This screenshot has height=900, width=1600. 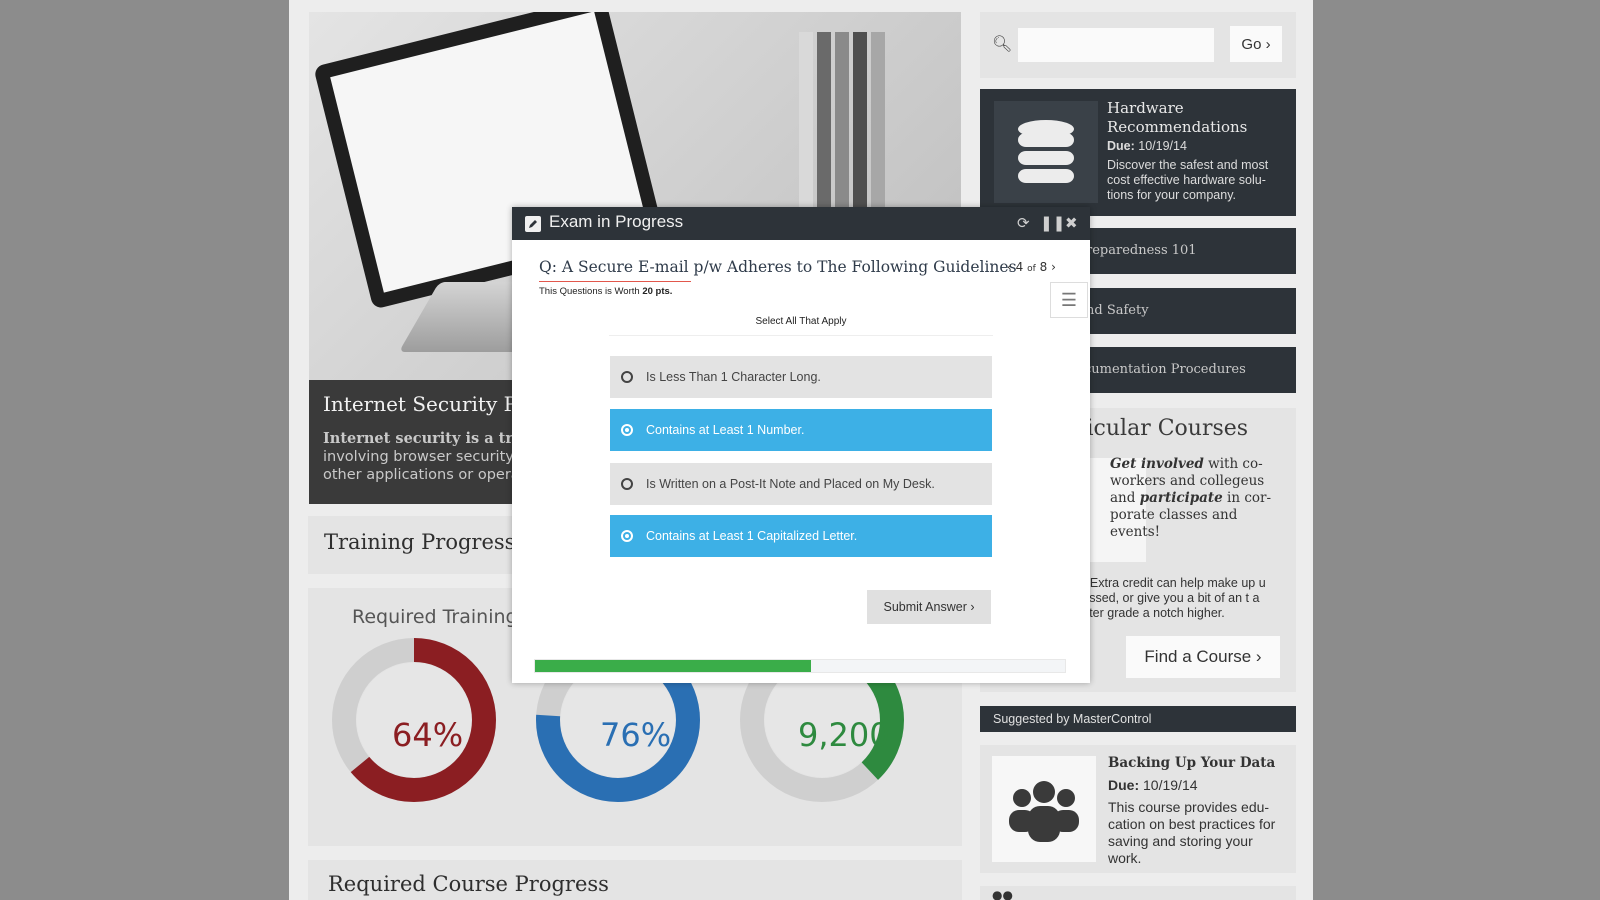 I want to click on go-button: Go ›, so click(x=1256, y=44).